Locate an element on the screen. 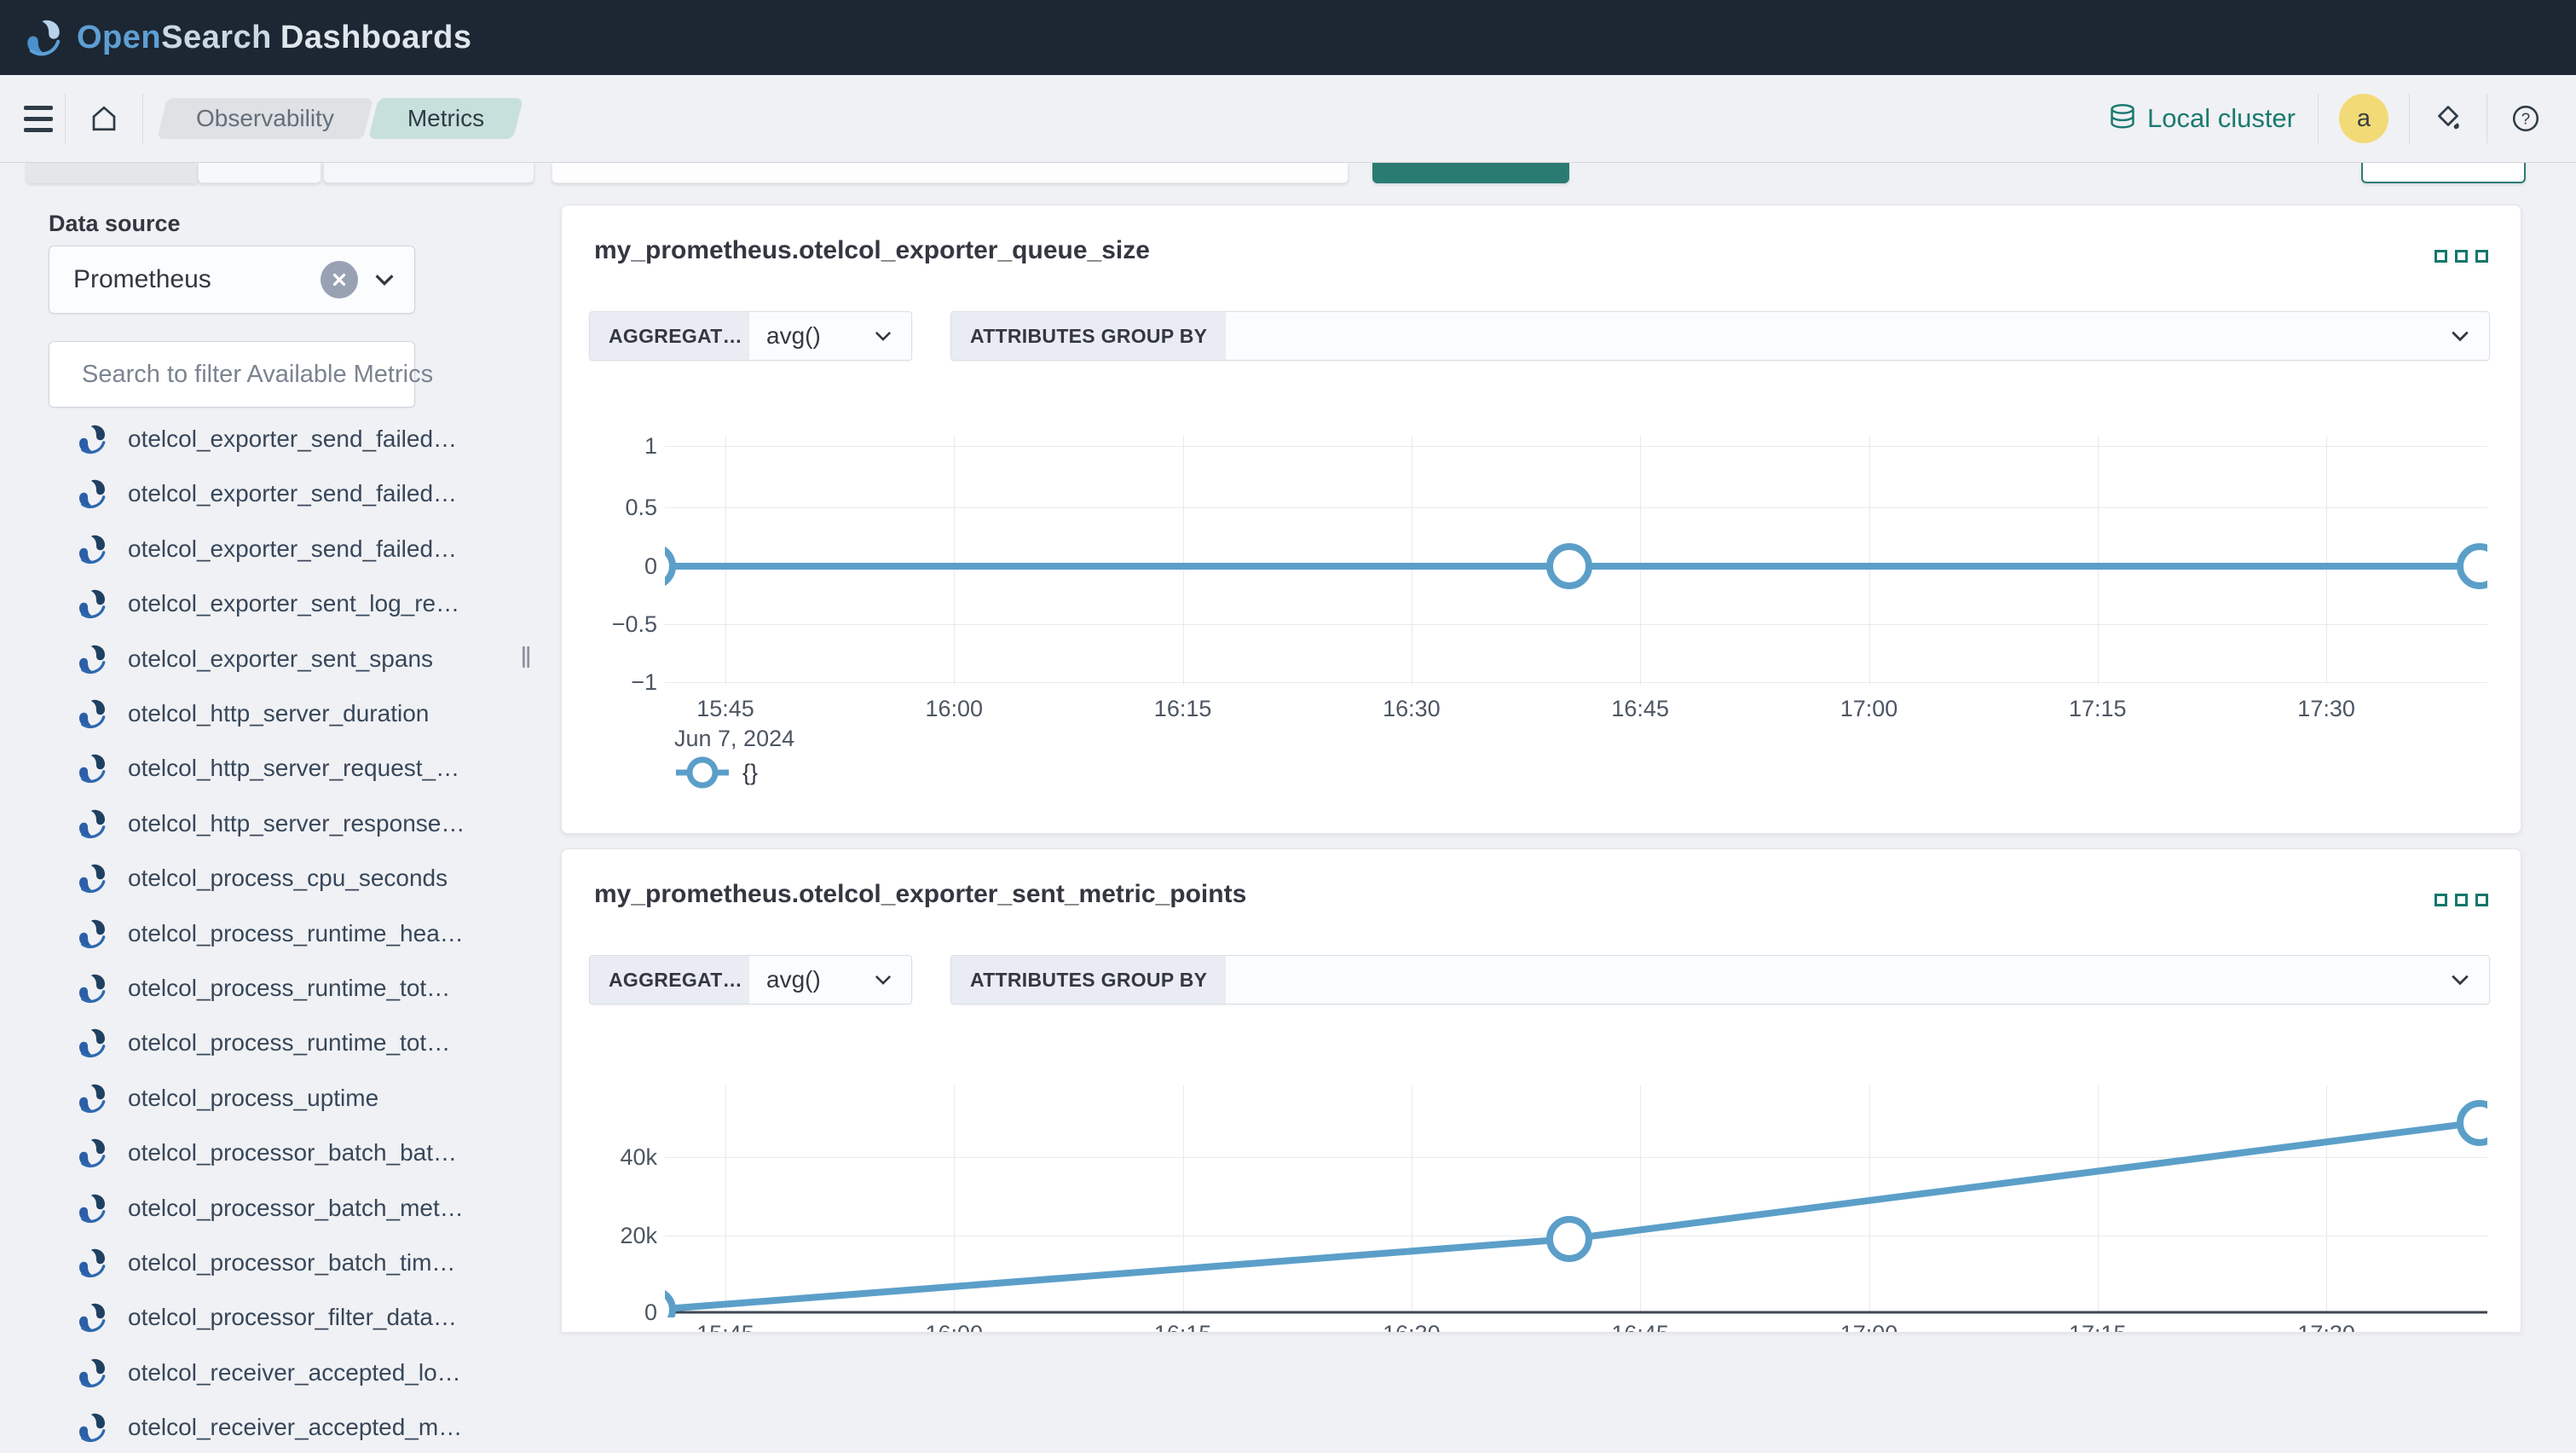 Image resolution: width=2576 pixels, height=1453 pixels. breadcrumb-observability: Observability is located at coordinates (265, 118).